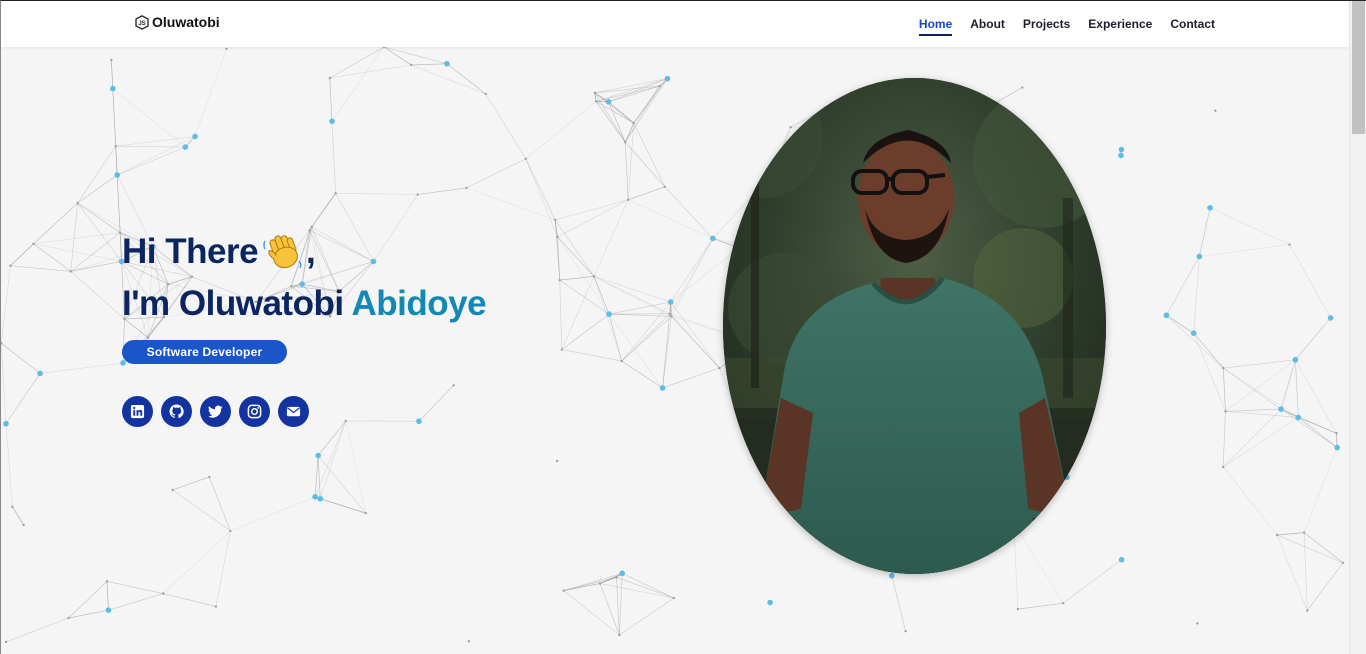  I want to click on instagram-button, so click(254, 411).